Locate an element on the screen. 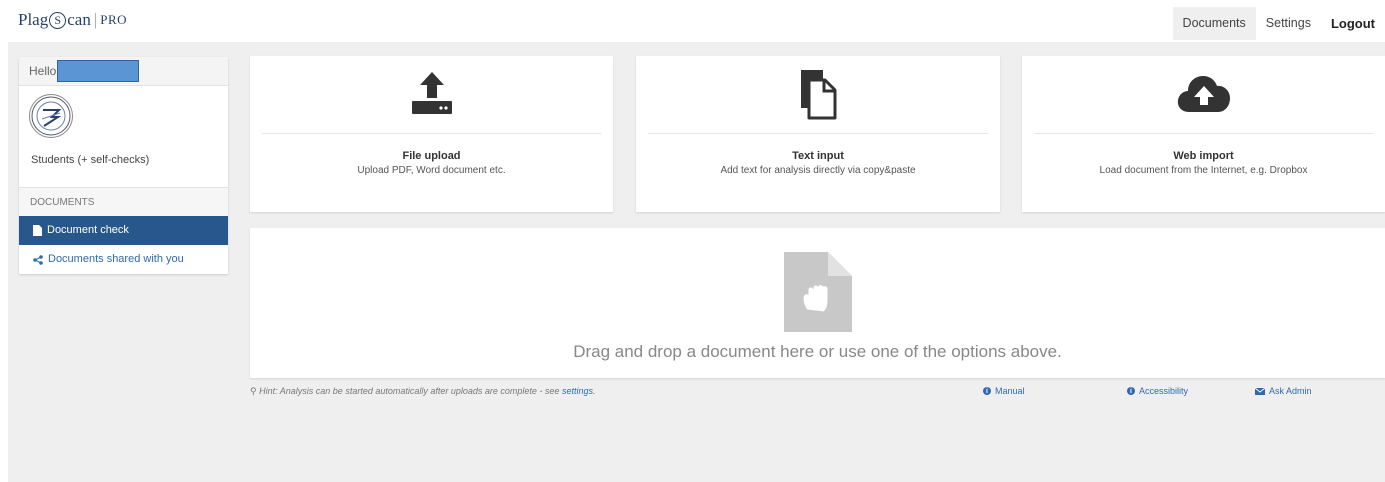  envelope-icon is located at coordinates (1260, 391).